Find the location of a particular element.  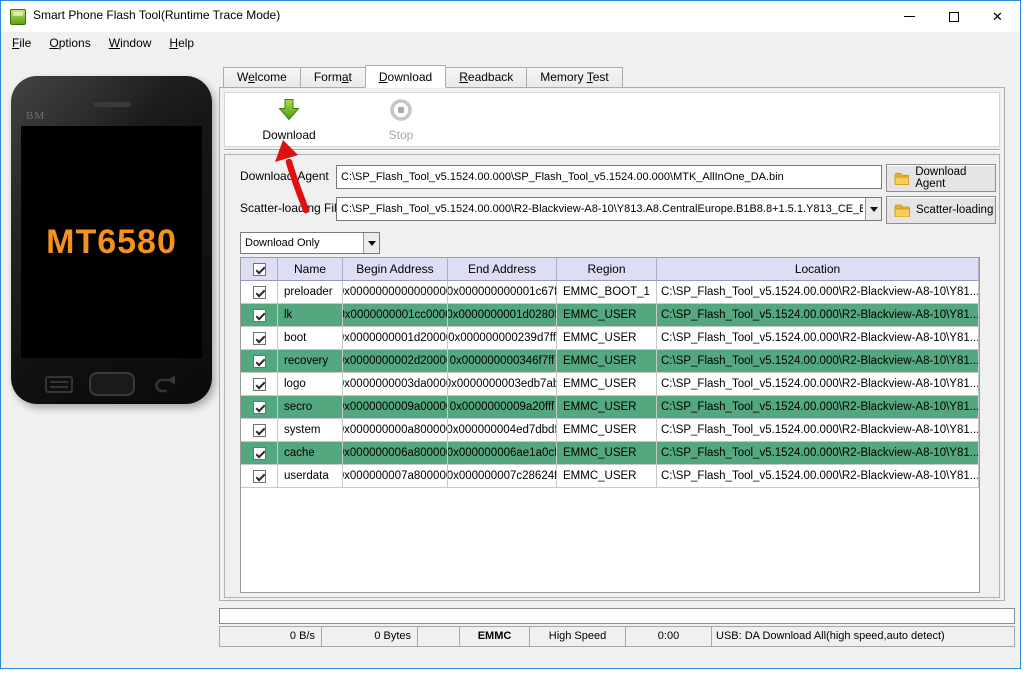

minimize-icon is located at coordinates (909, 16).